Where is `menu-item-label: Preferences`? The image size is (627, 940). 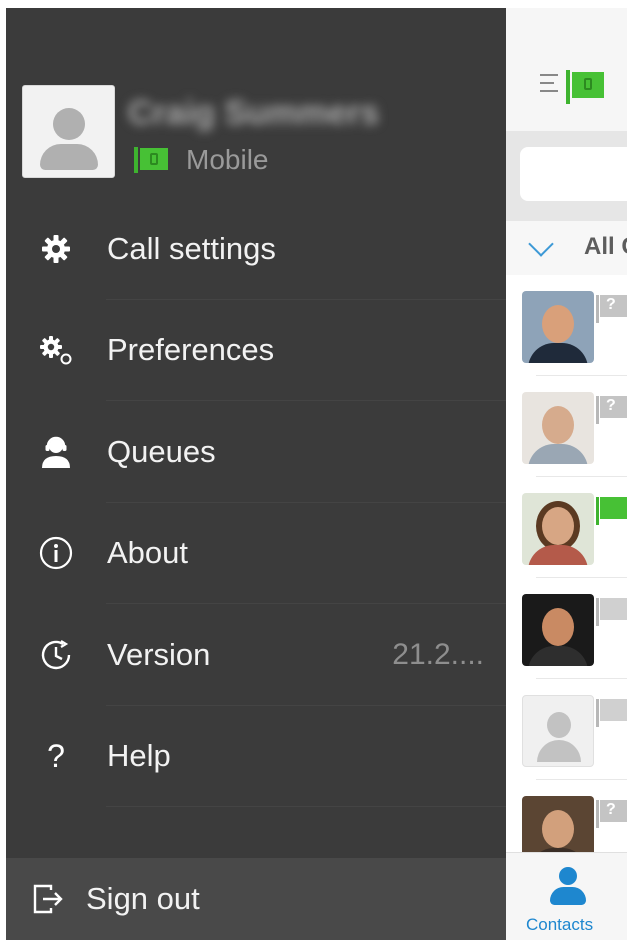 menu-item-label: Preferences is located at coordinates (191, 350).